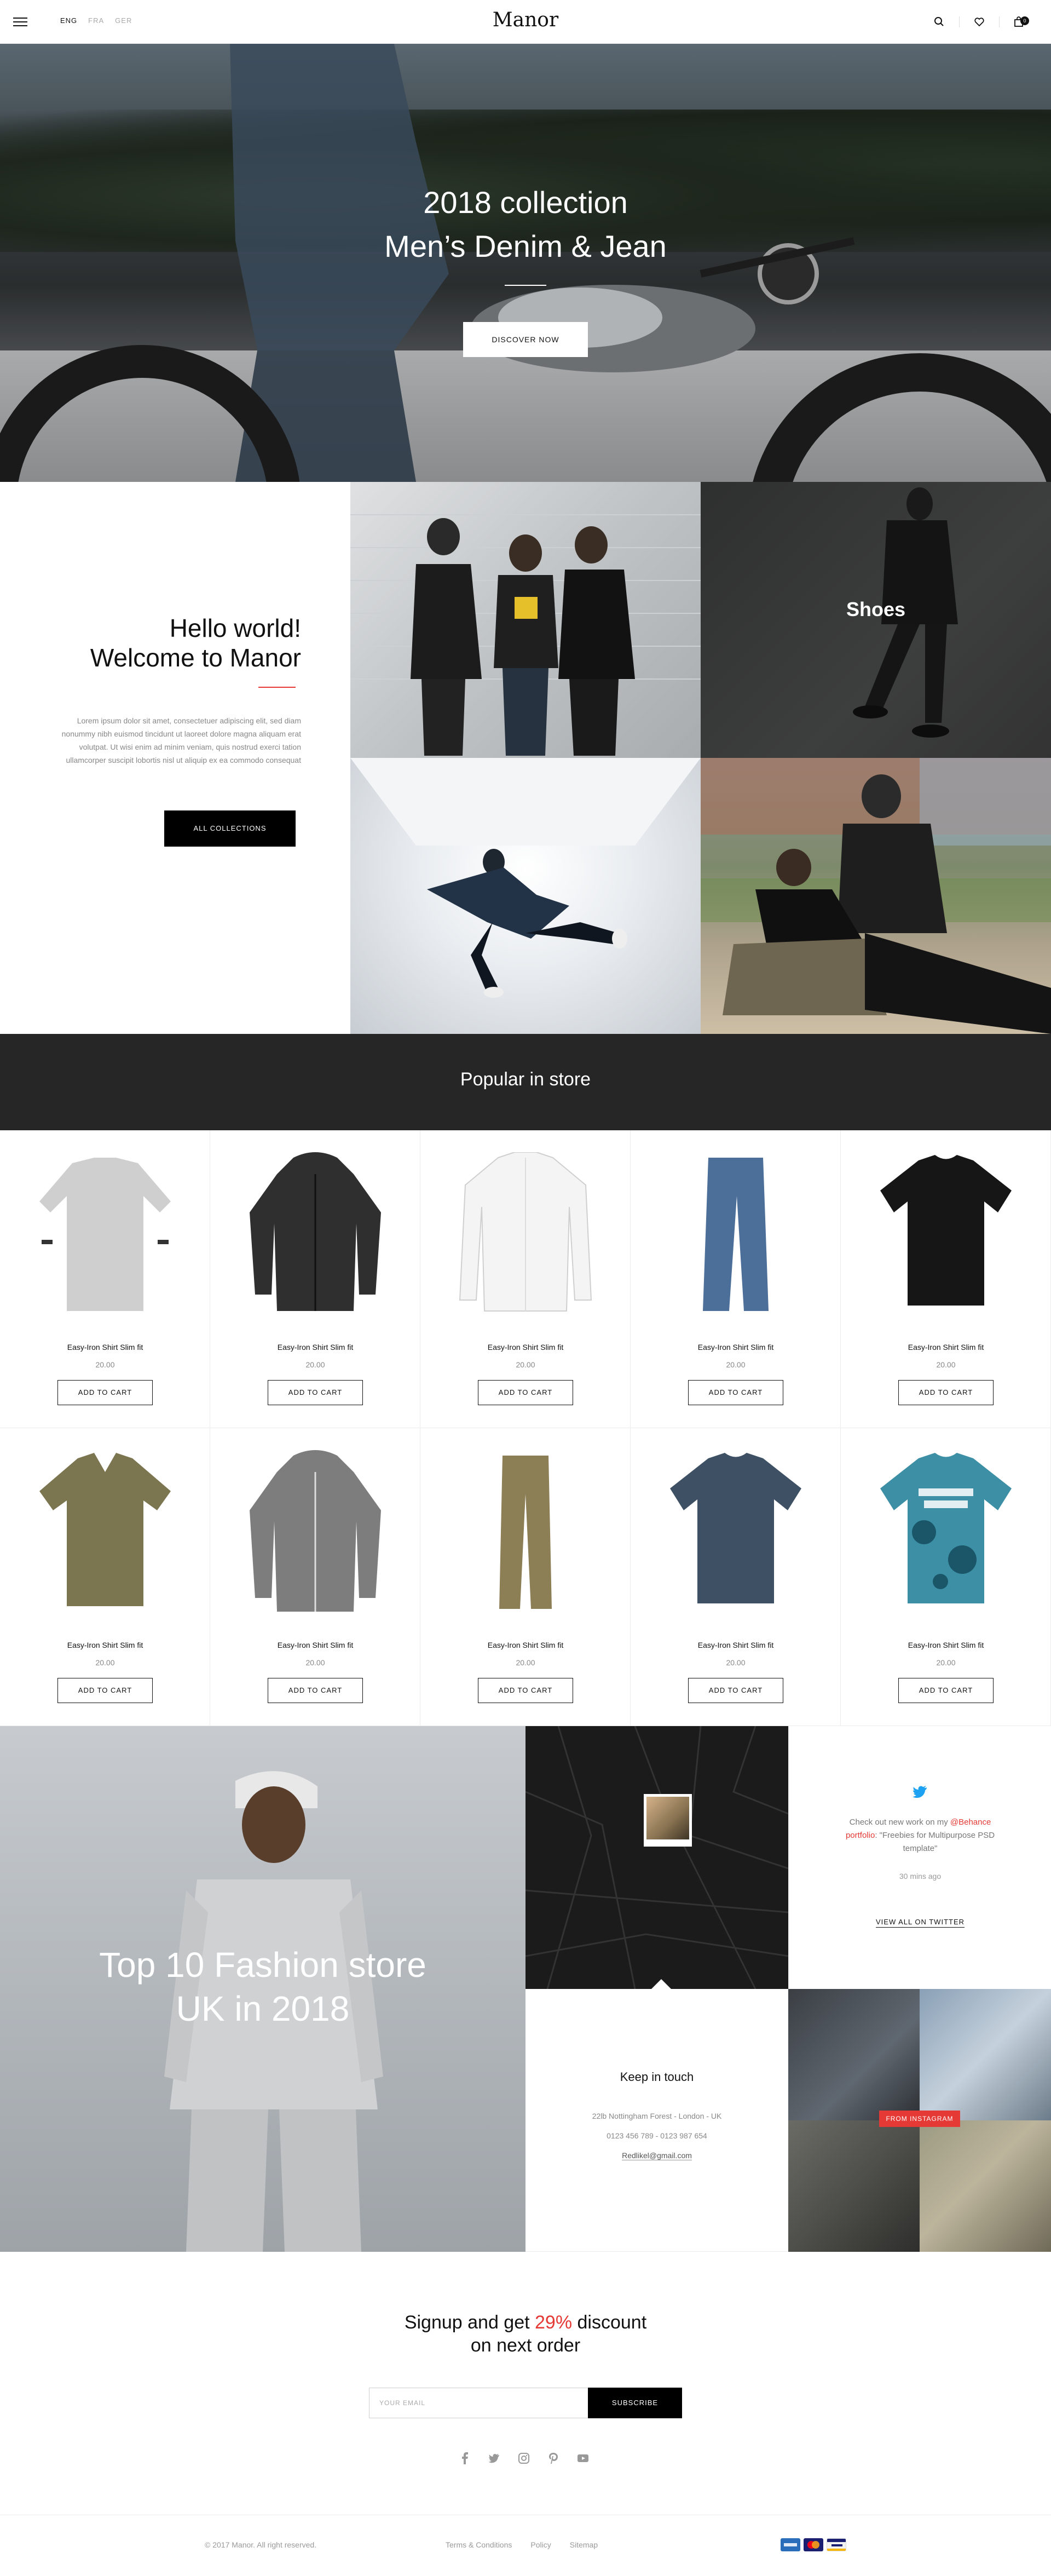  Describe the element at coordinates (524, 2458) in the screenshot. I see `instagram-icon` at that location.